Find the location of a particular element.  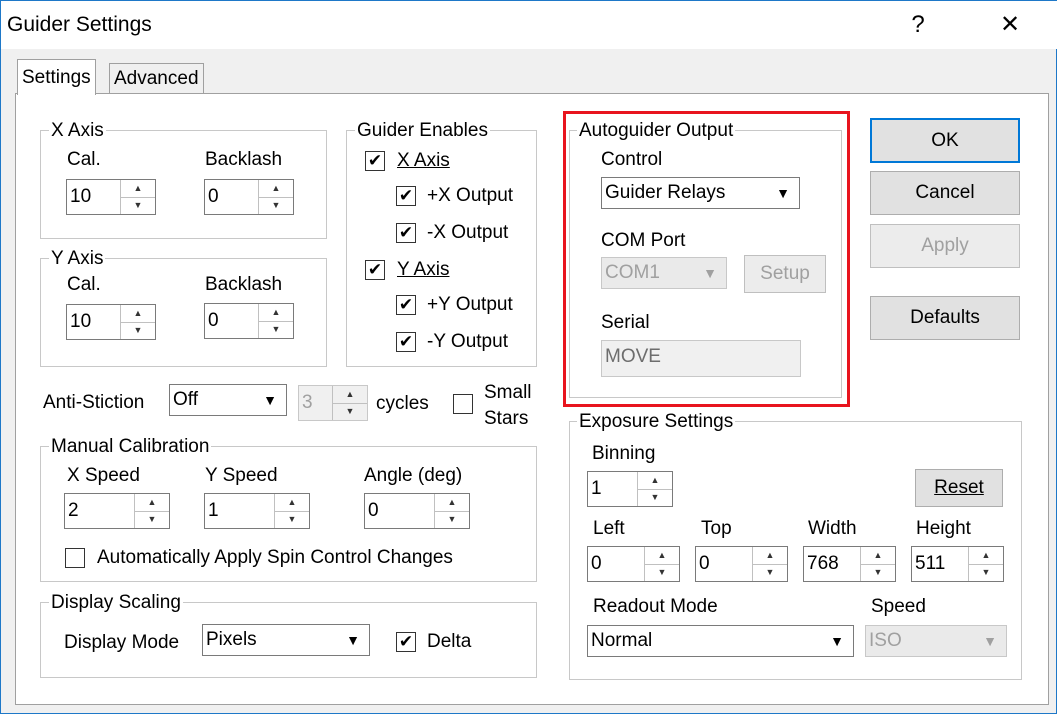

top-spinner: 0 ▲ ▼ is located at coordinates (741, 564).